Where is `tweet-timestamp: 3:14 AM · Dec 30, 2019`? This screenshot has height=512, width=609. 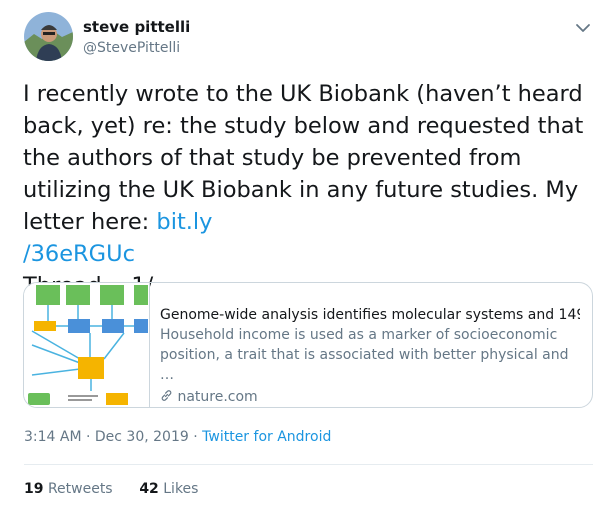 tweet-timestamp: 3:14 AM · Dec 30, 2019 is located at coordinates (106, 437).